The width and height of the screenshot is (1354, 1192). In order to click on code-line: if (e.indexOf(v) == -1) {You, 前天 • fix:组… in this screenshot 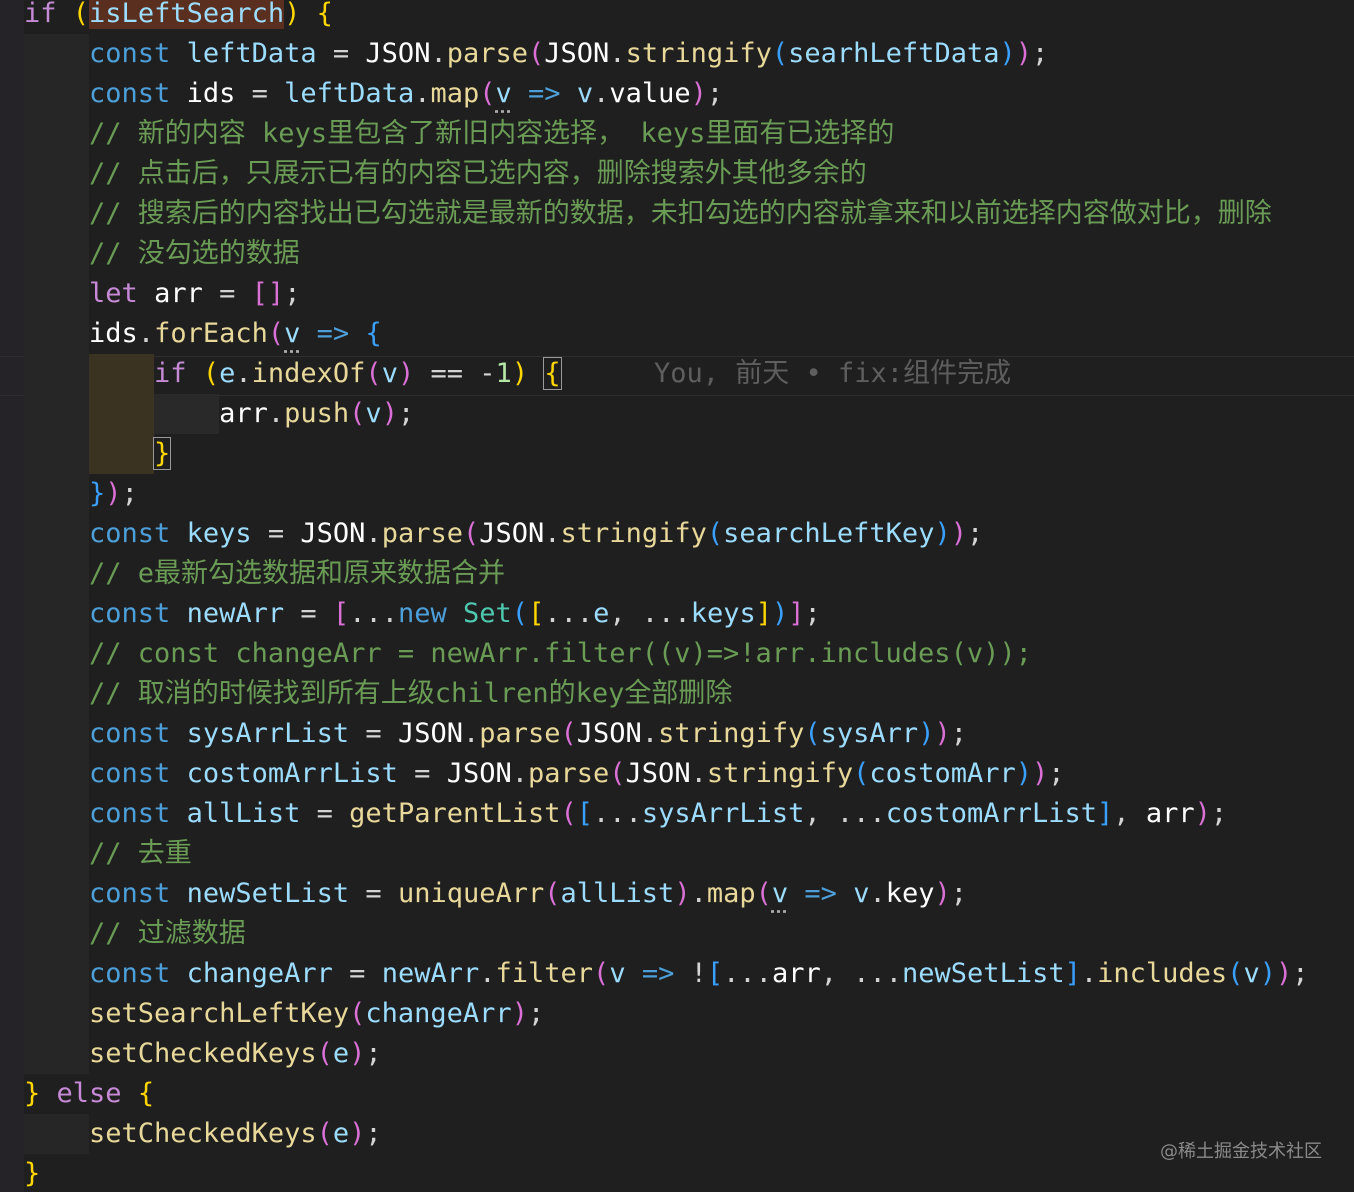, I will do `click(677, 374)`.